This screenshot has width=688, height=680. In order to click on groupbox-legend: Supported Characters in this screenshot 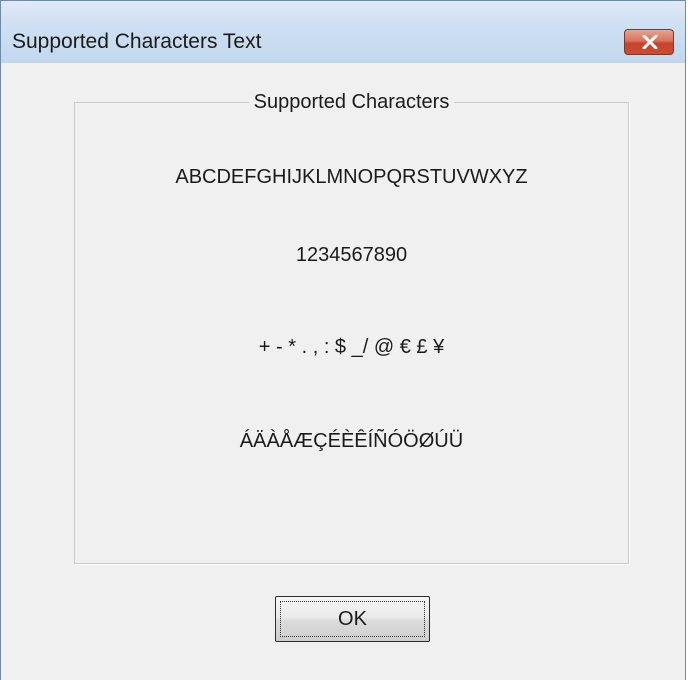, I will do `click(351, 102)`.